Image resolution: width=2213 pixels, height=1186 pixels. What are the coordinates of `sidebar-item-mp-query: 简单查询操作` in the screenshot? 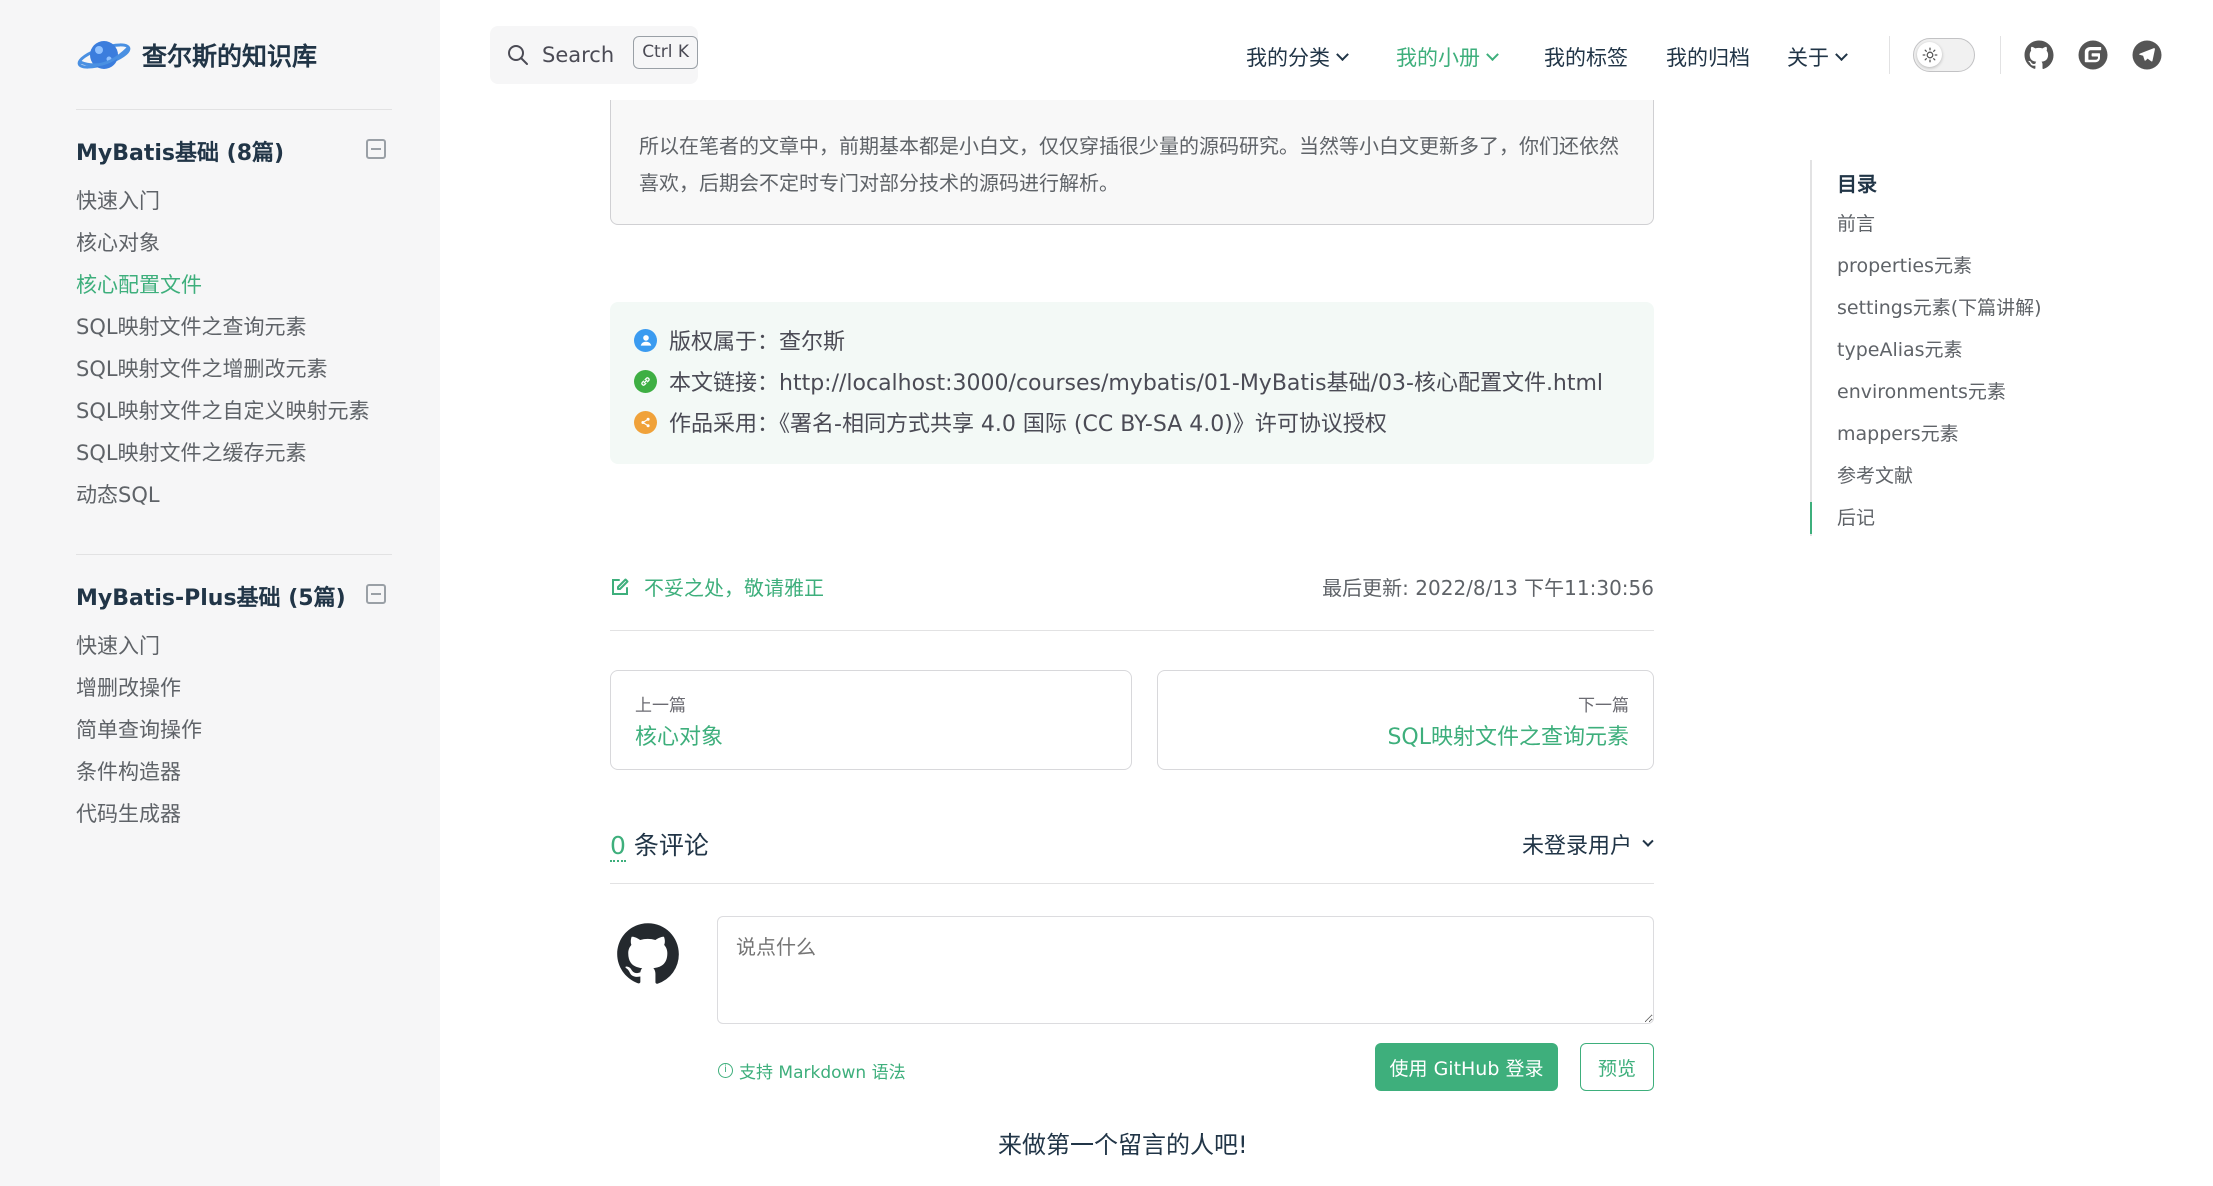 It's located at (139, 729).